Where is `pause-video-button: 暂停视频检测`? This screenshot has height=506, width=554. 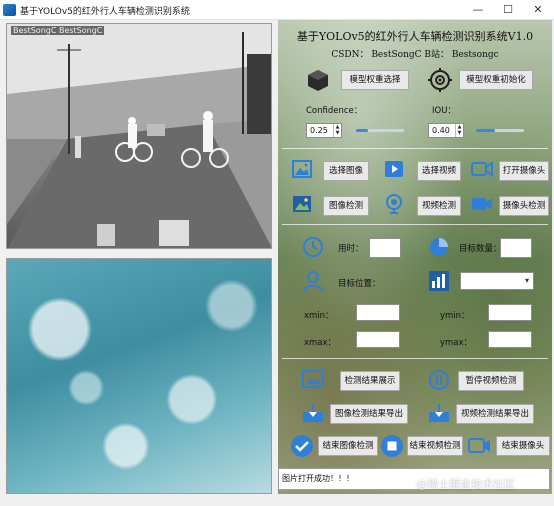
pause-video-button: 暂停视频检测 is located at coordinates (491, 381).